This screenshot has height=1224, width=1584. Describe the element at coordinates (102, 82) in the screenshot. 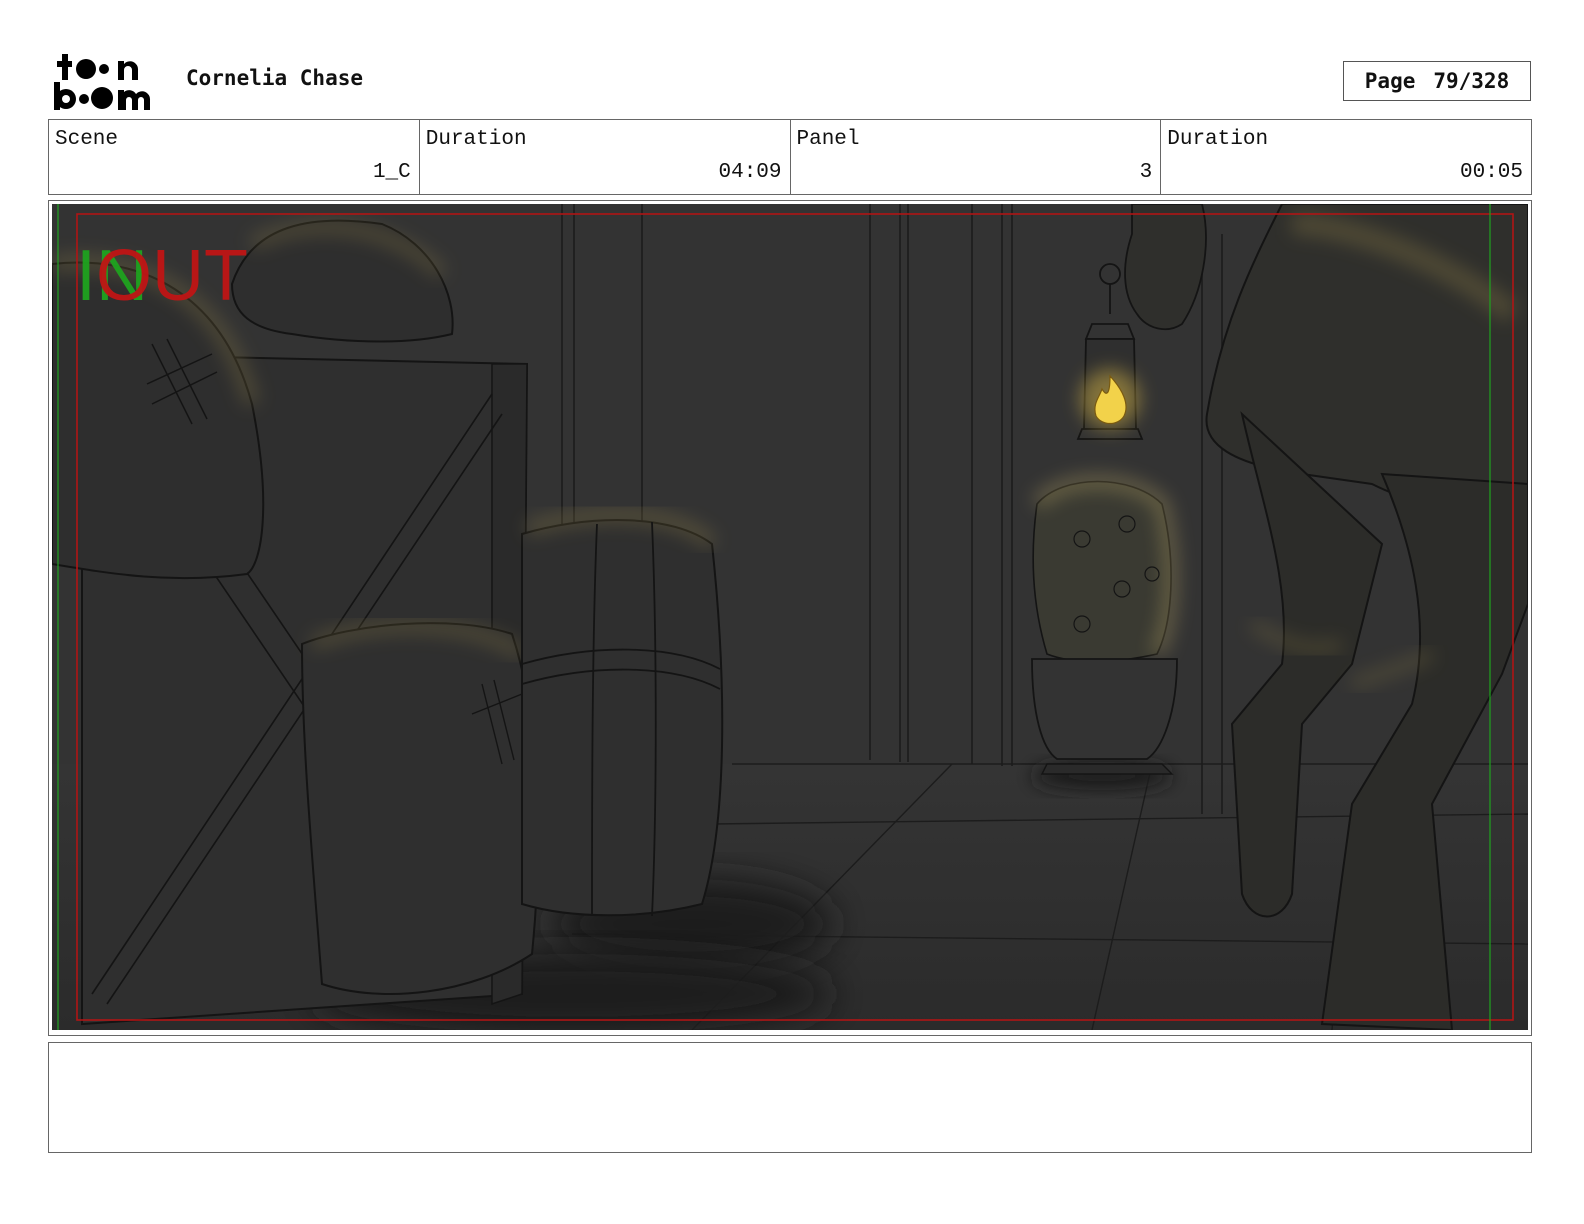

I see `toon-boom-logo` at that location.